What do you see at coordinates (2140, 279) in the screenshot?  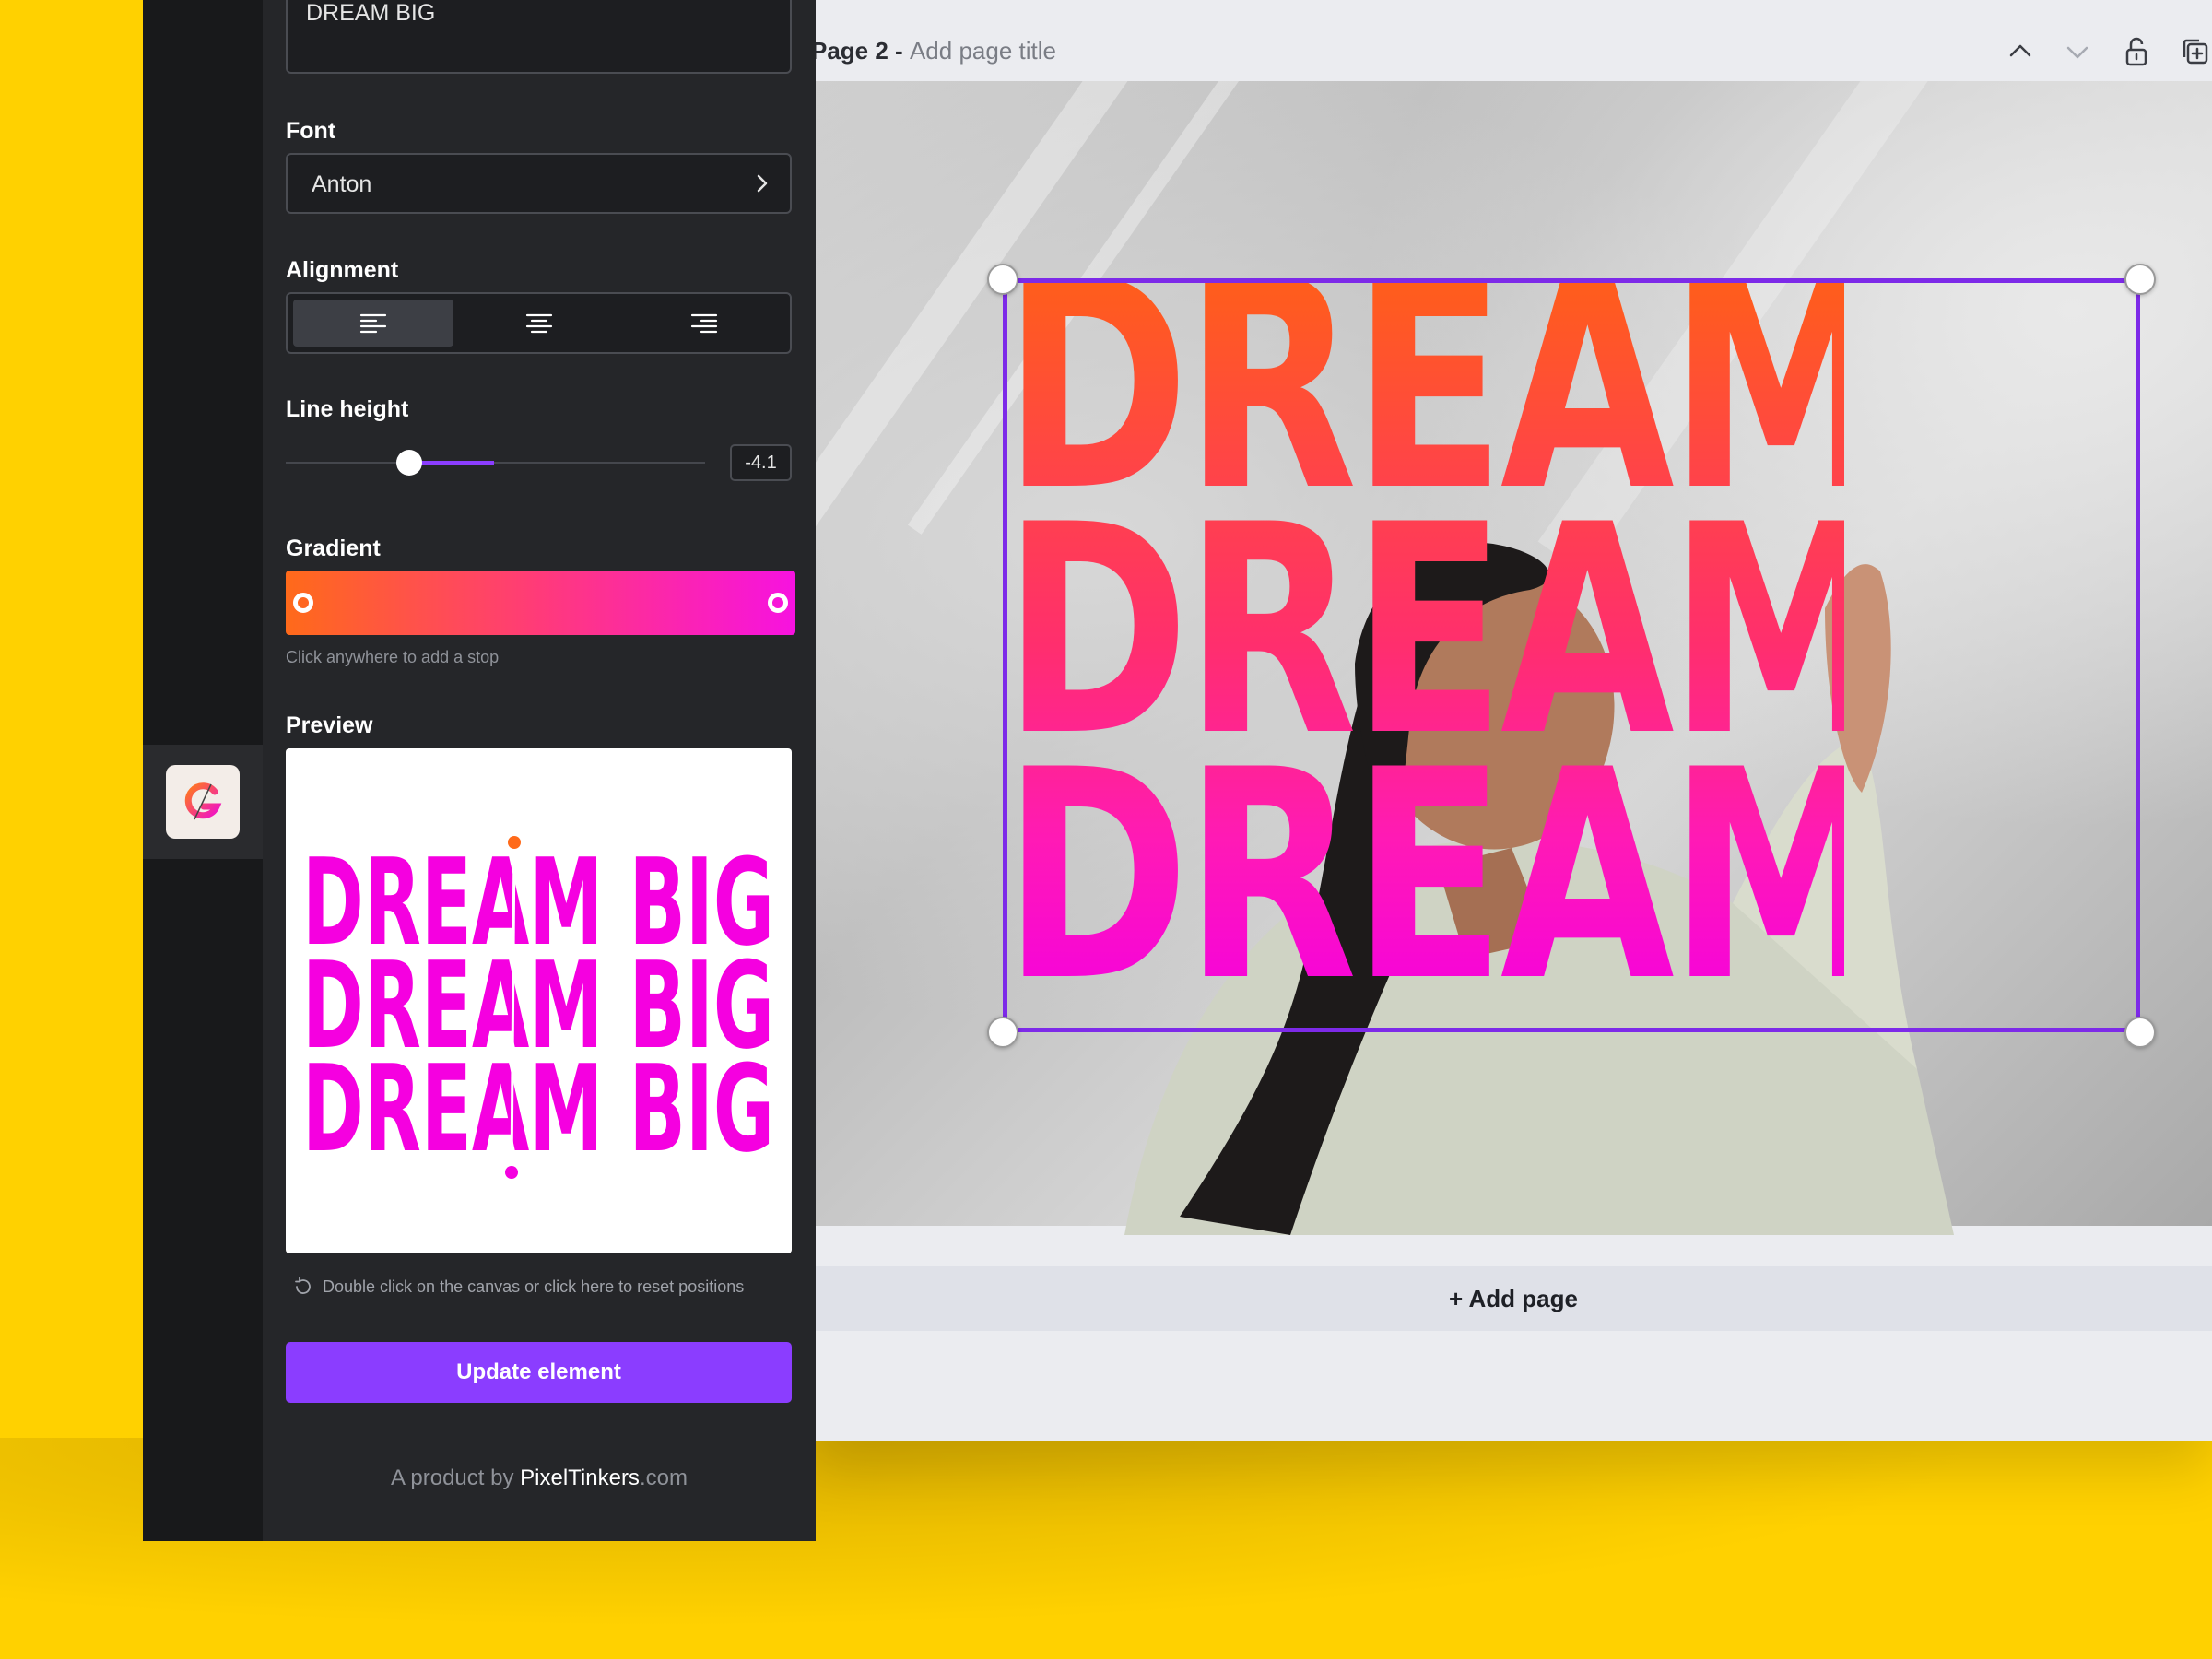 I see `resize-handle-top-right` at bounding box center [2140, 279].